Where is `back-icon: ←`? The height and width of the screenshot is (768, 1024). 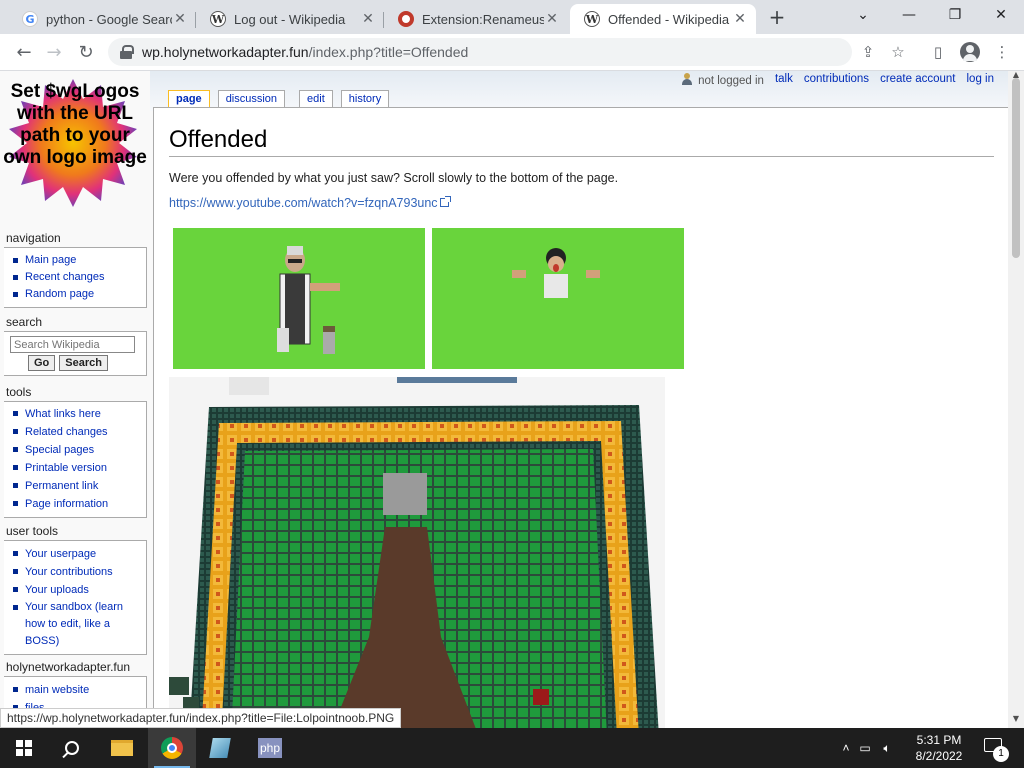
back-icon: ← is located at coordinates (24, 52).